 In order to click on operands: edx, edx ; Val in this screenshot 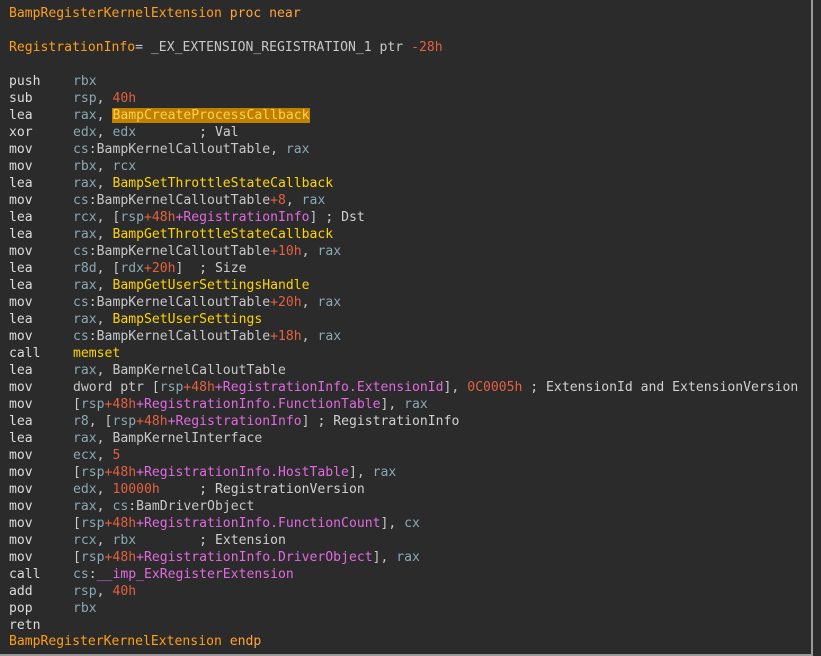, I will do `click(156, 132)`.